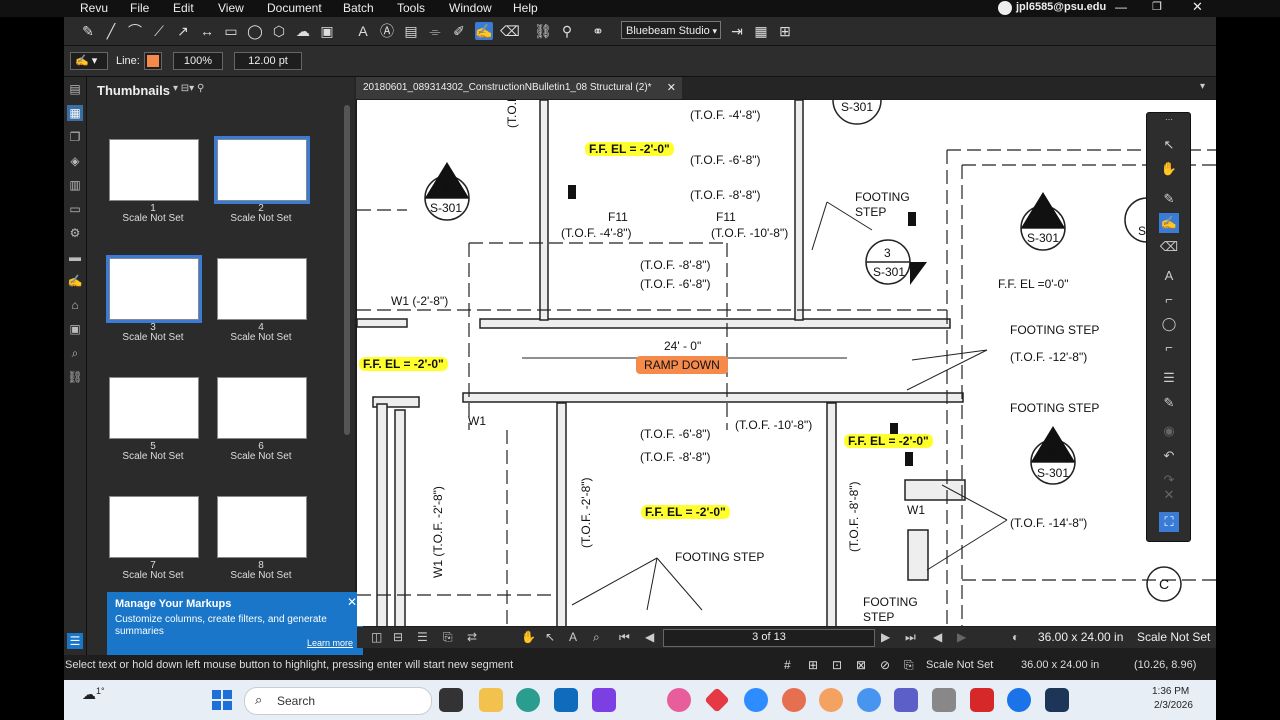  I want to click on profile-select: Bluebeam Studio ▾, so click(671, 30).